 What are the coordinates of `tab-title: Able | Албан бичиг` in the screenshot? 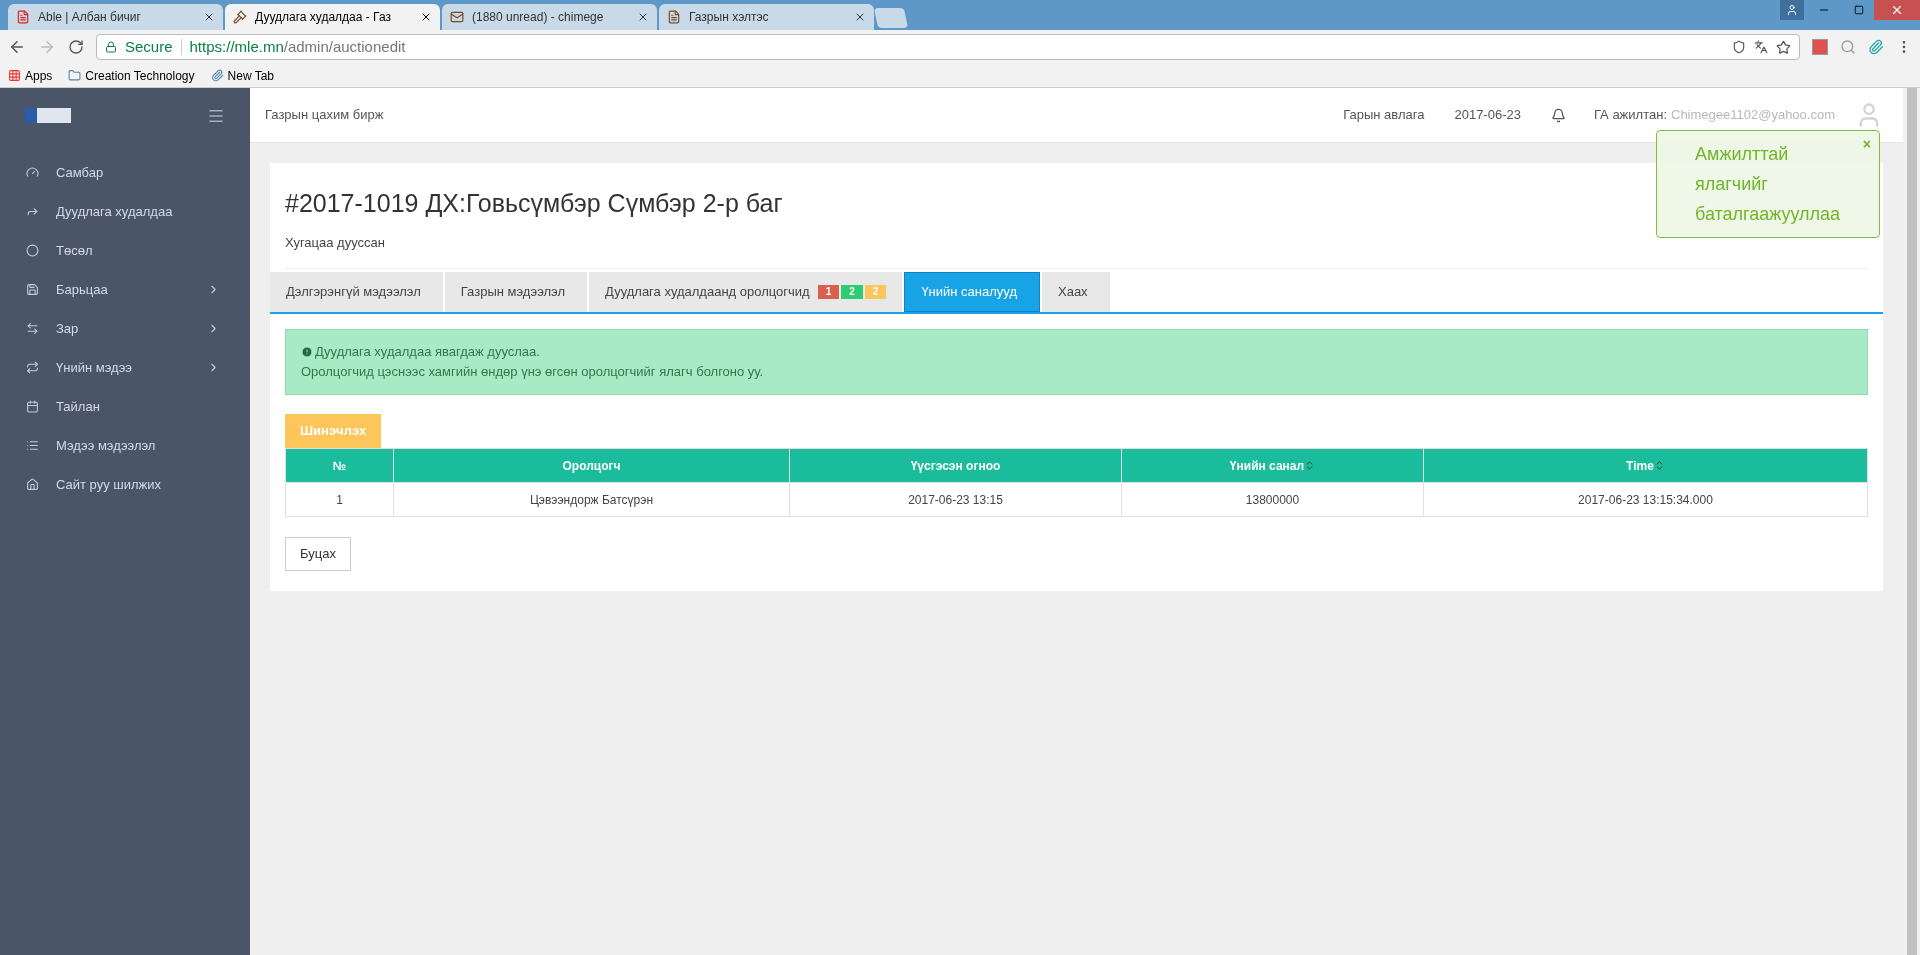 It's located at (90, 17).